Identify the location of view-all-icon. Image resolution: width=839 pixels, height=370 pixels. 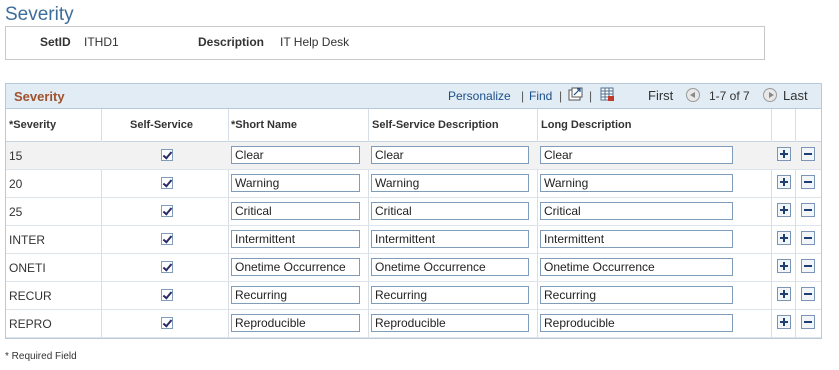
(575, 94).